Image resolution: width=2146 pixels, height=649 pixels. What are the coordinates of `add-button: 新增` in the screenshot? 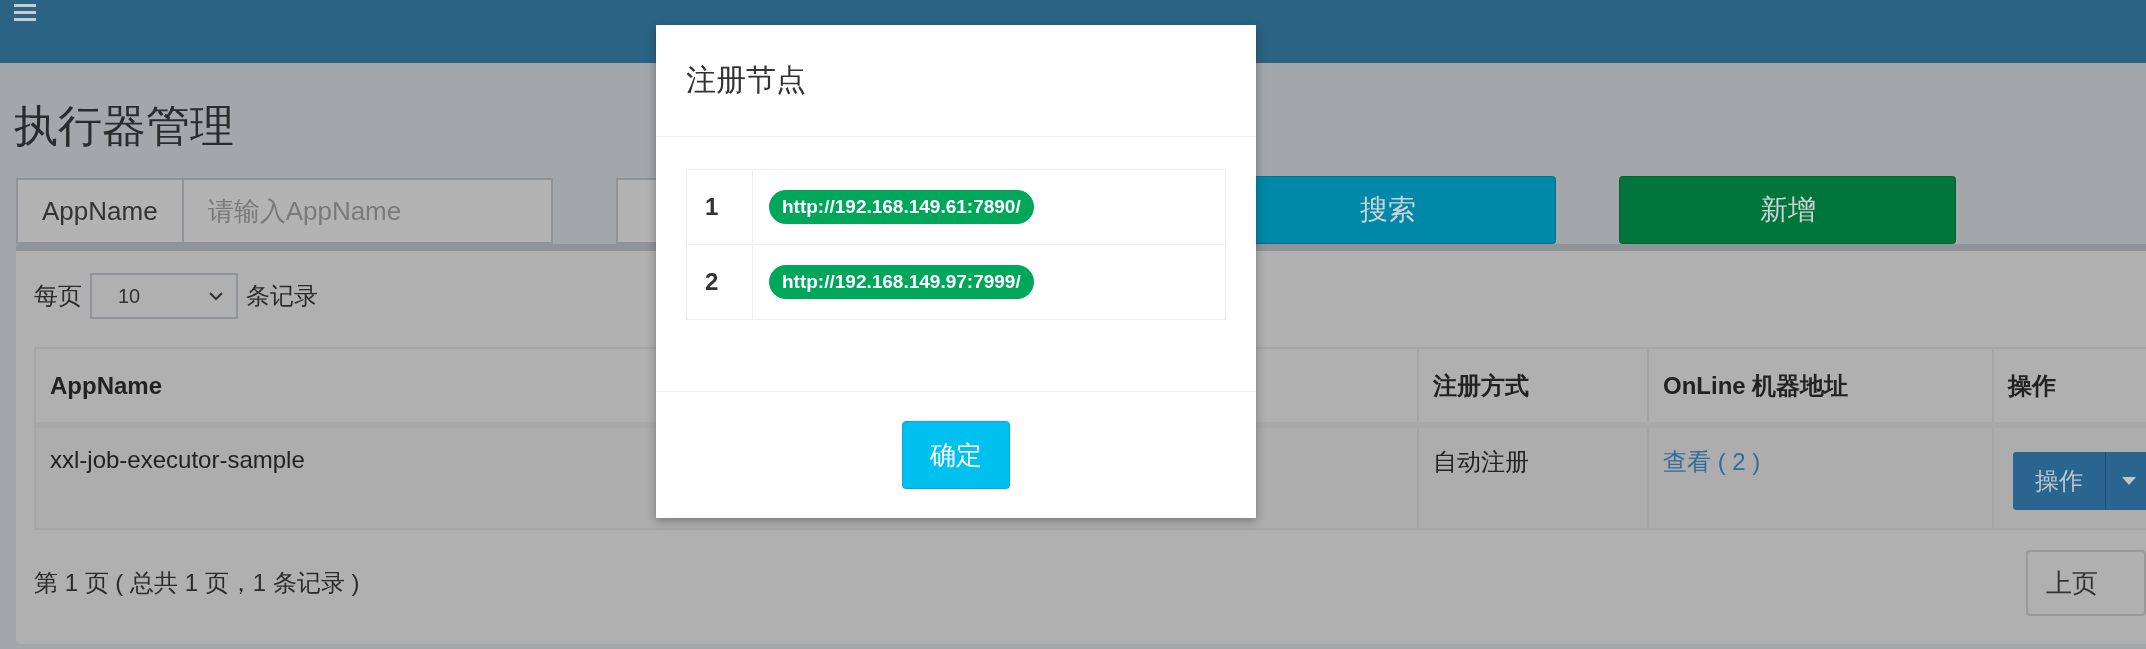 It's located at (1787, 210).